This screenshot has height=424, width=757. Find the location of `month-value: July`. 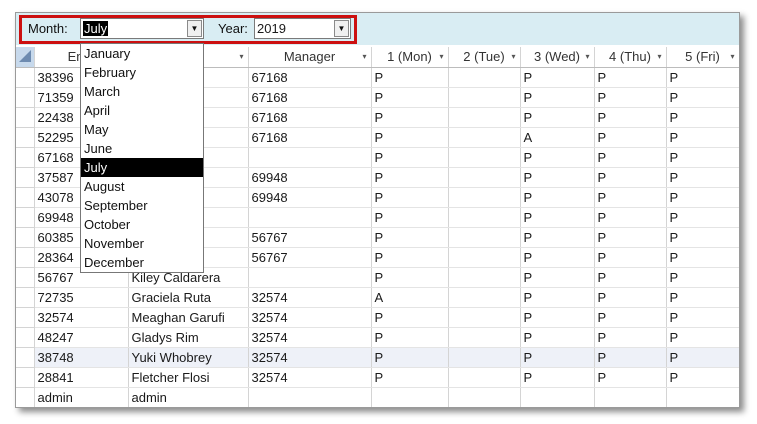

month-value: July is located at coordinates (96, 28).